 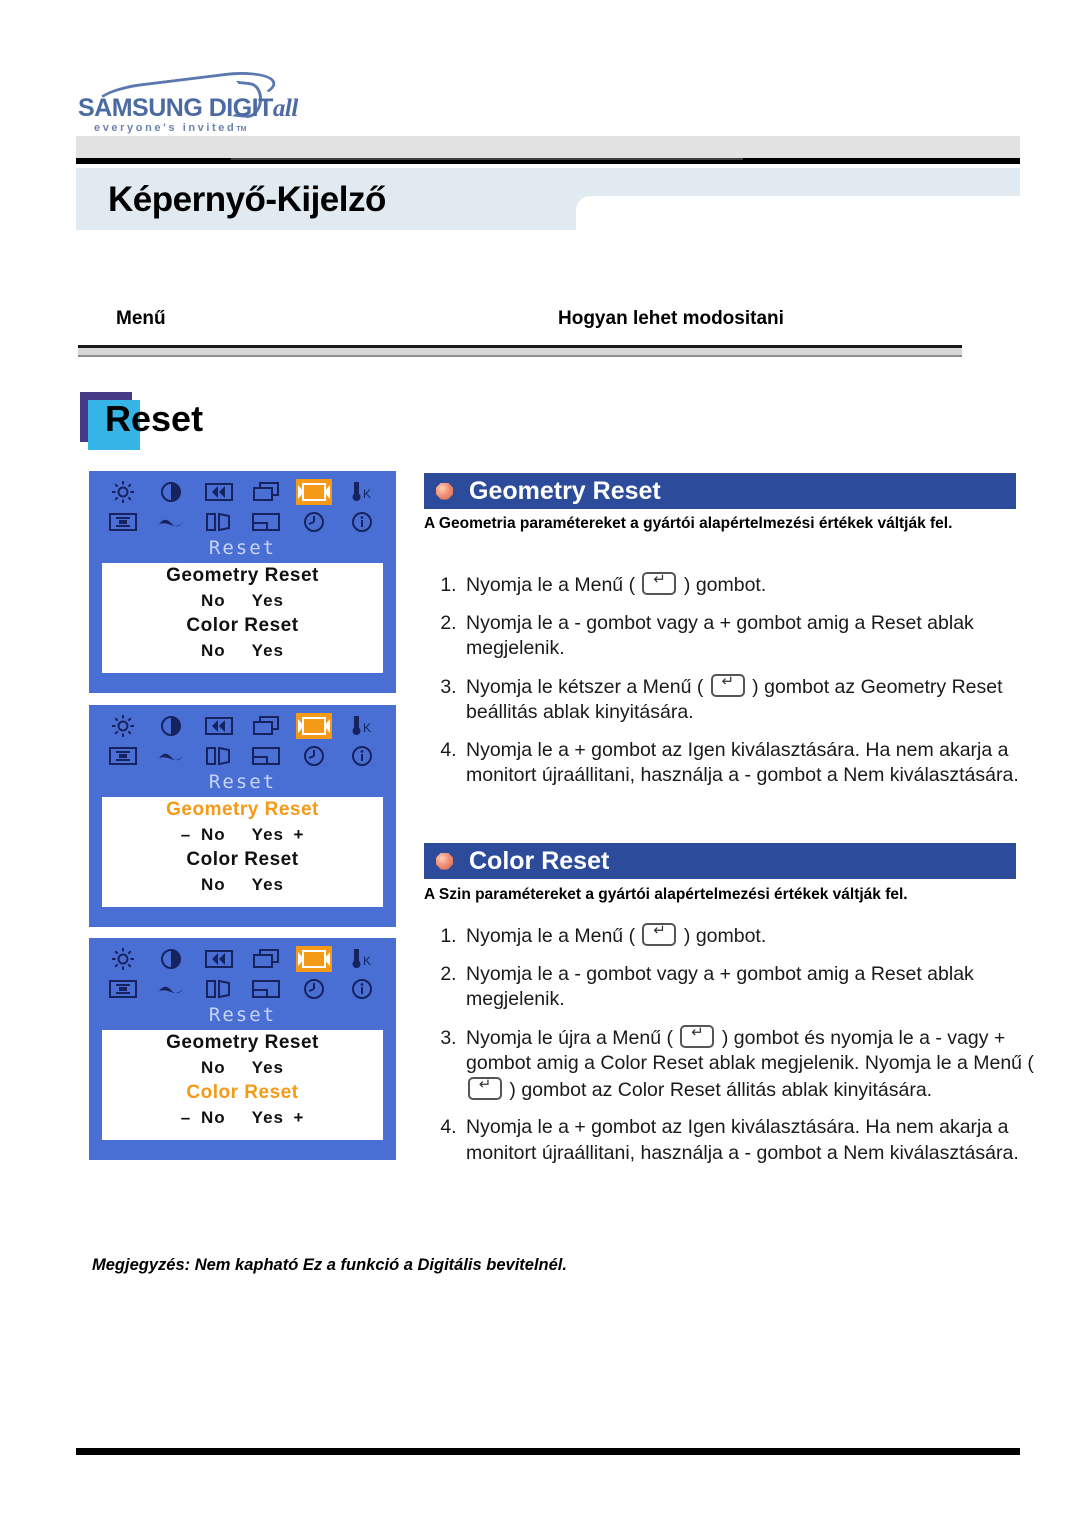 I want to click on title-band-notch, so click(x=798, y=213).